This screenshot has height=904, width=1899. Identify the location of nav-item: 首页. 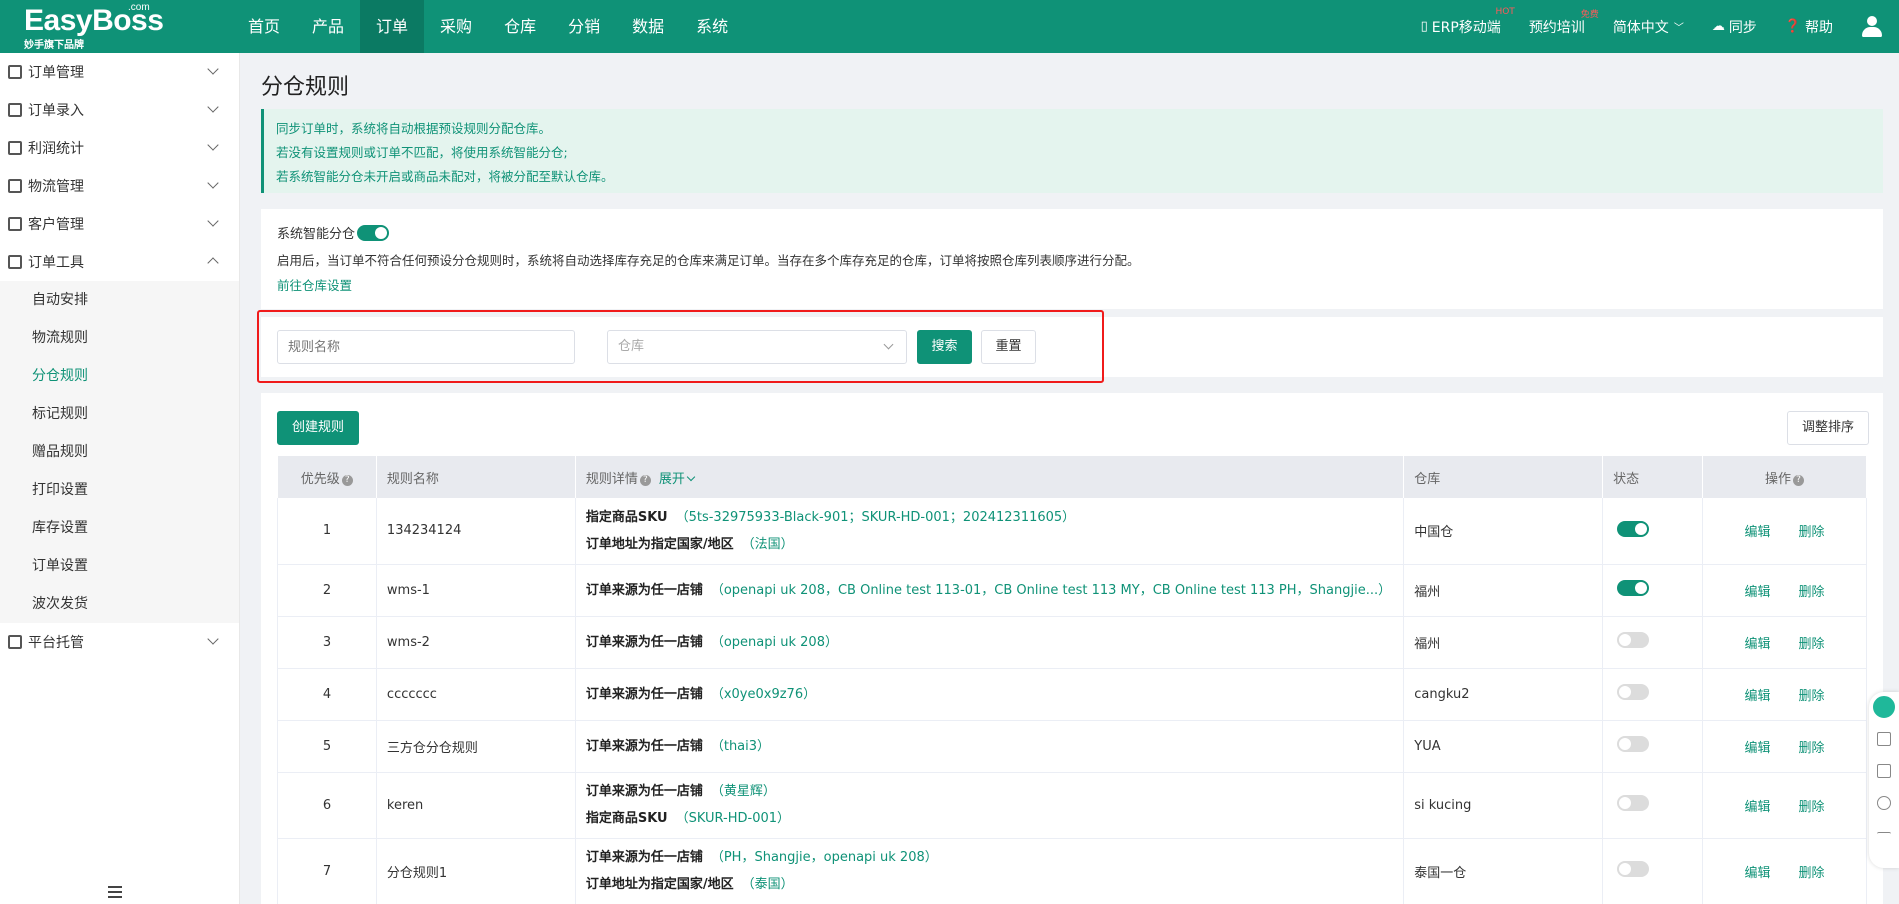
(264, 26).